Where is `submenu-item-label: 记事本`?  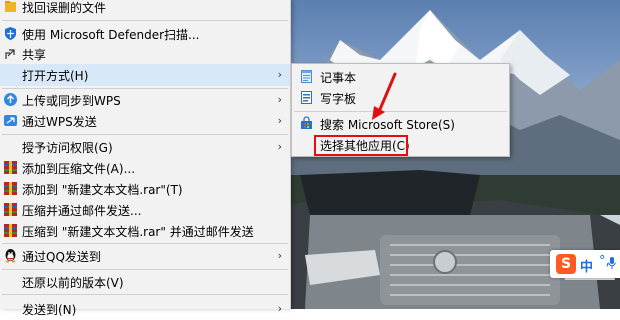 submenu-item-label: 记事本 is located at coordinates (338, 77).